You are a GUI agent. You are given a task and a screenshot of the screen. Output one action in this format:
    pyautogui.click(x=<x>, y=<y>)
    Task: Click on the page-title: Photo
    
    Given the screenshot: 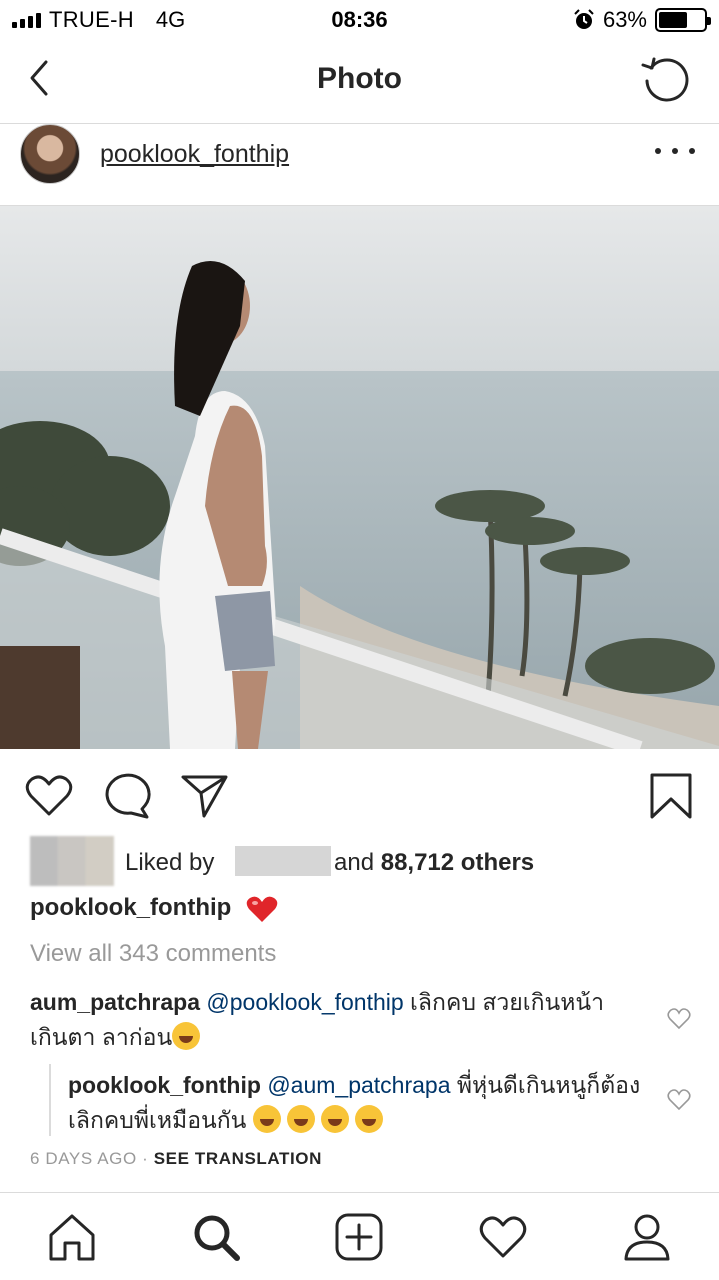 What is the action you would take?
    pyautogui.click(x=359, y=78)
    